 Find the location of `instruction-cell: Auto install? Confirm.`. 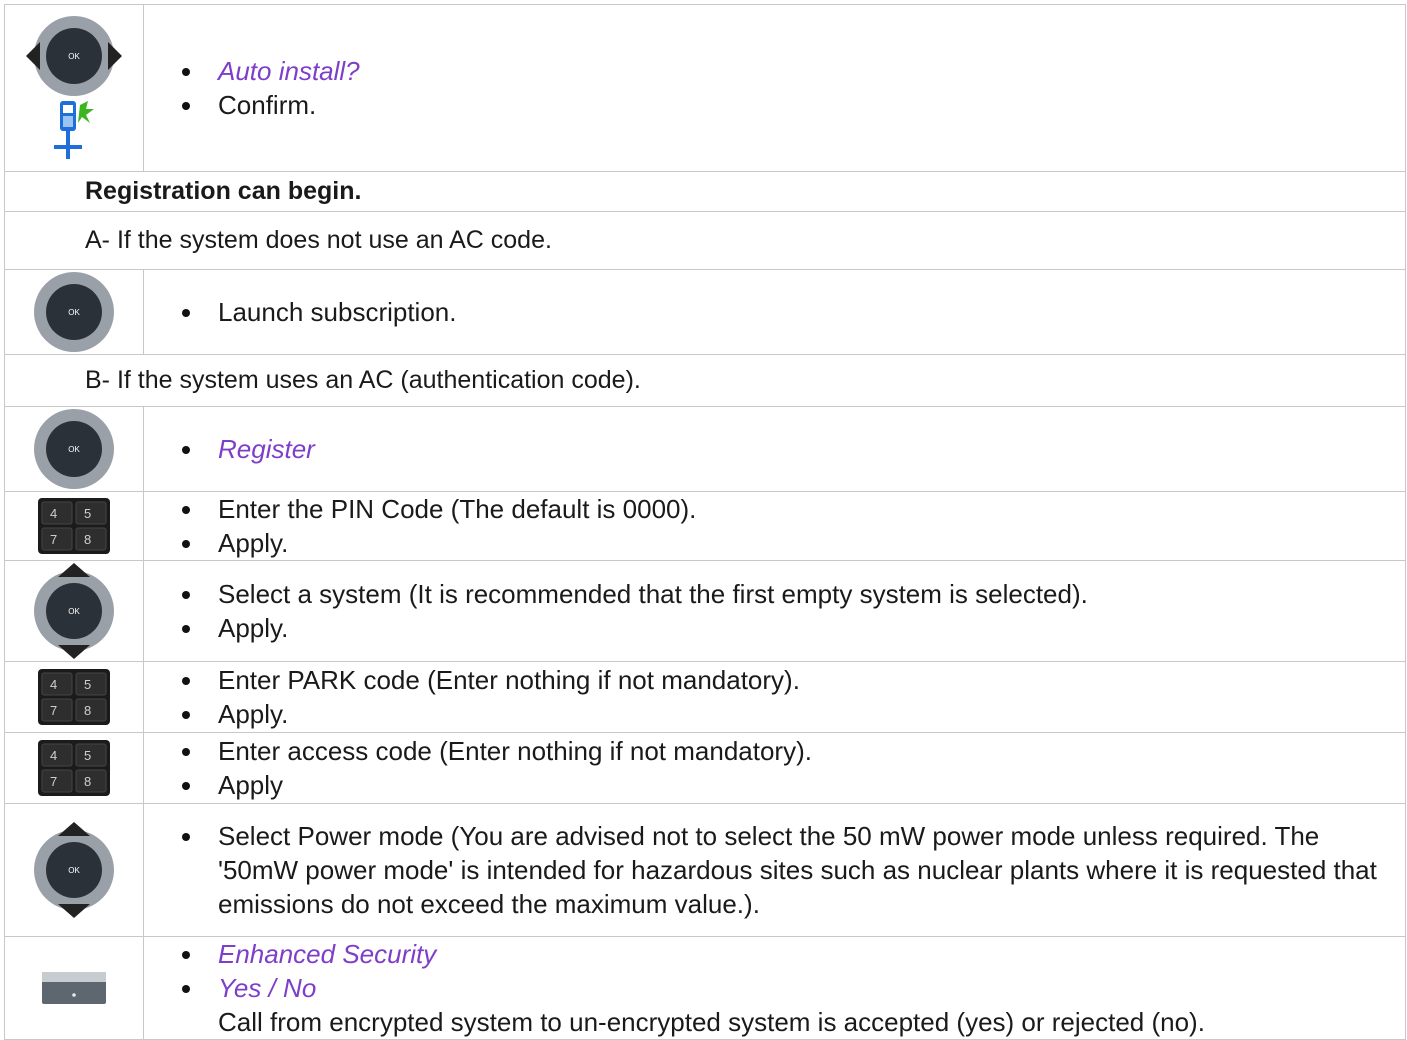

instruction-cell: Auto install? Confirm. is located at coordinates (774, 88).